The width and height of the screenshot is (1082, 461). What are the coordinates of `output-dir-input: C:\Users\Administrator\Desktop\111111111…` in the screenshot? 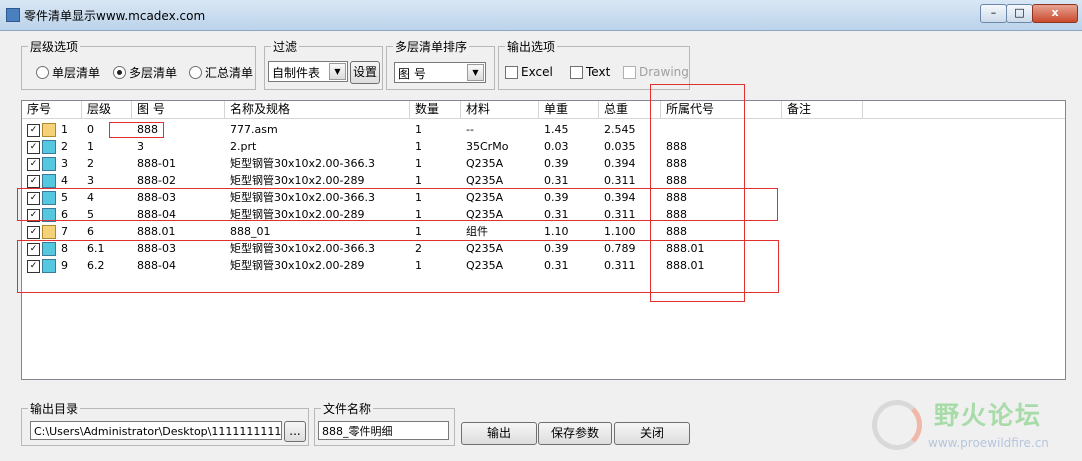 It's located at (156, 430).